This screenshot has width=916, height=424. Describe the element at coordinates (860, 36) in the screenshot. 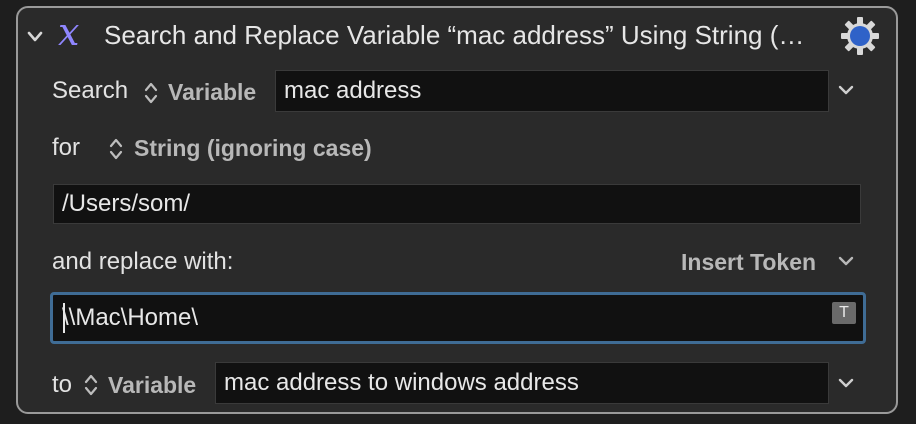

I see `gear-icon` at that location.